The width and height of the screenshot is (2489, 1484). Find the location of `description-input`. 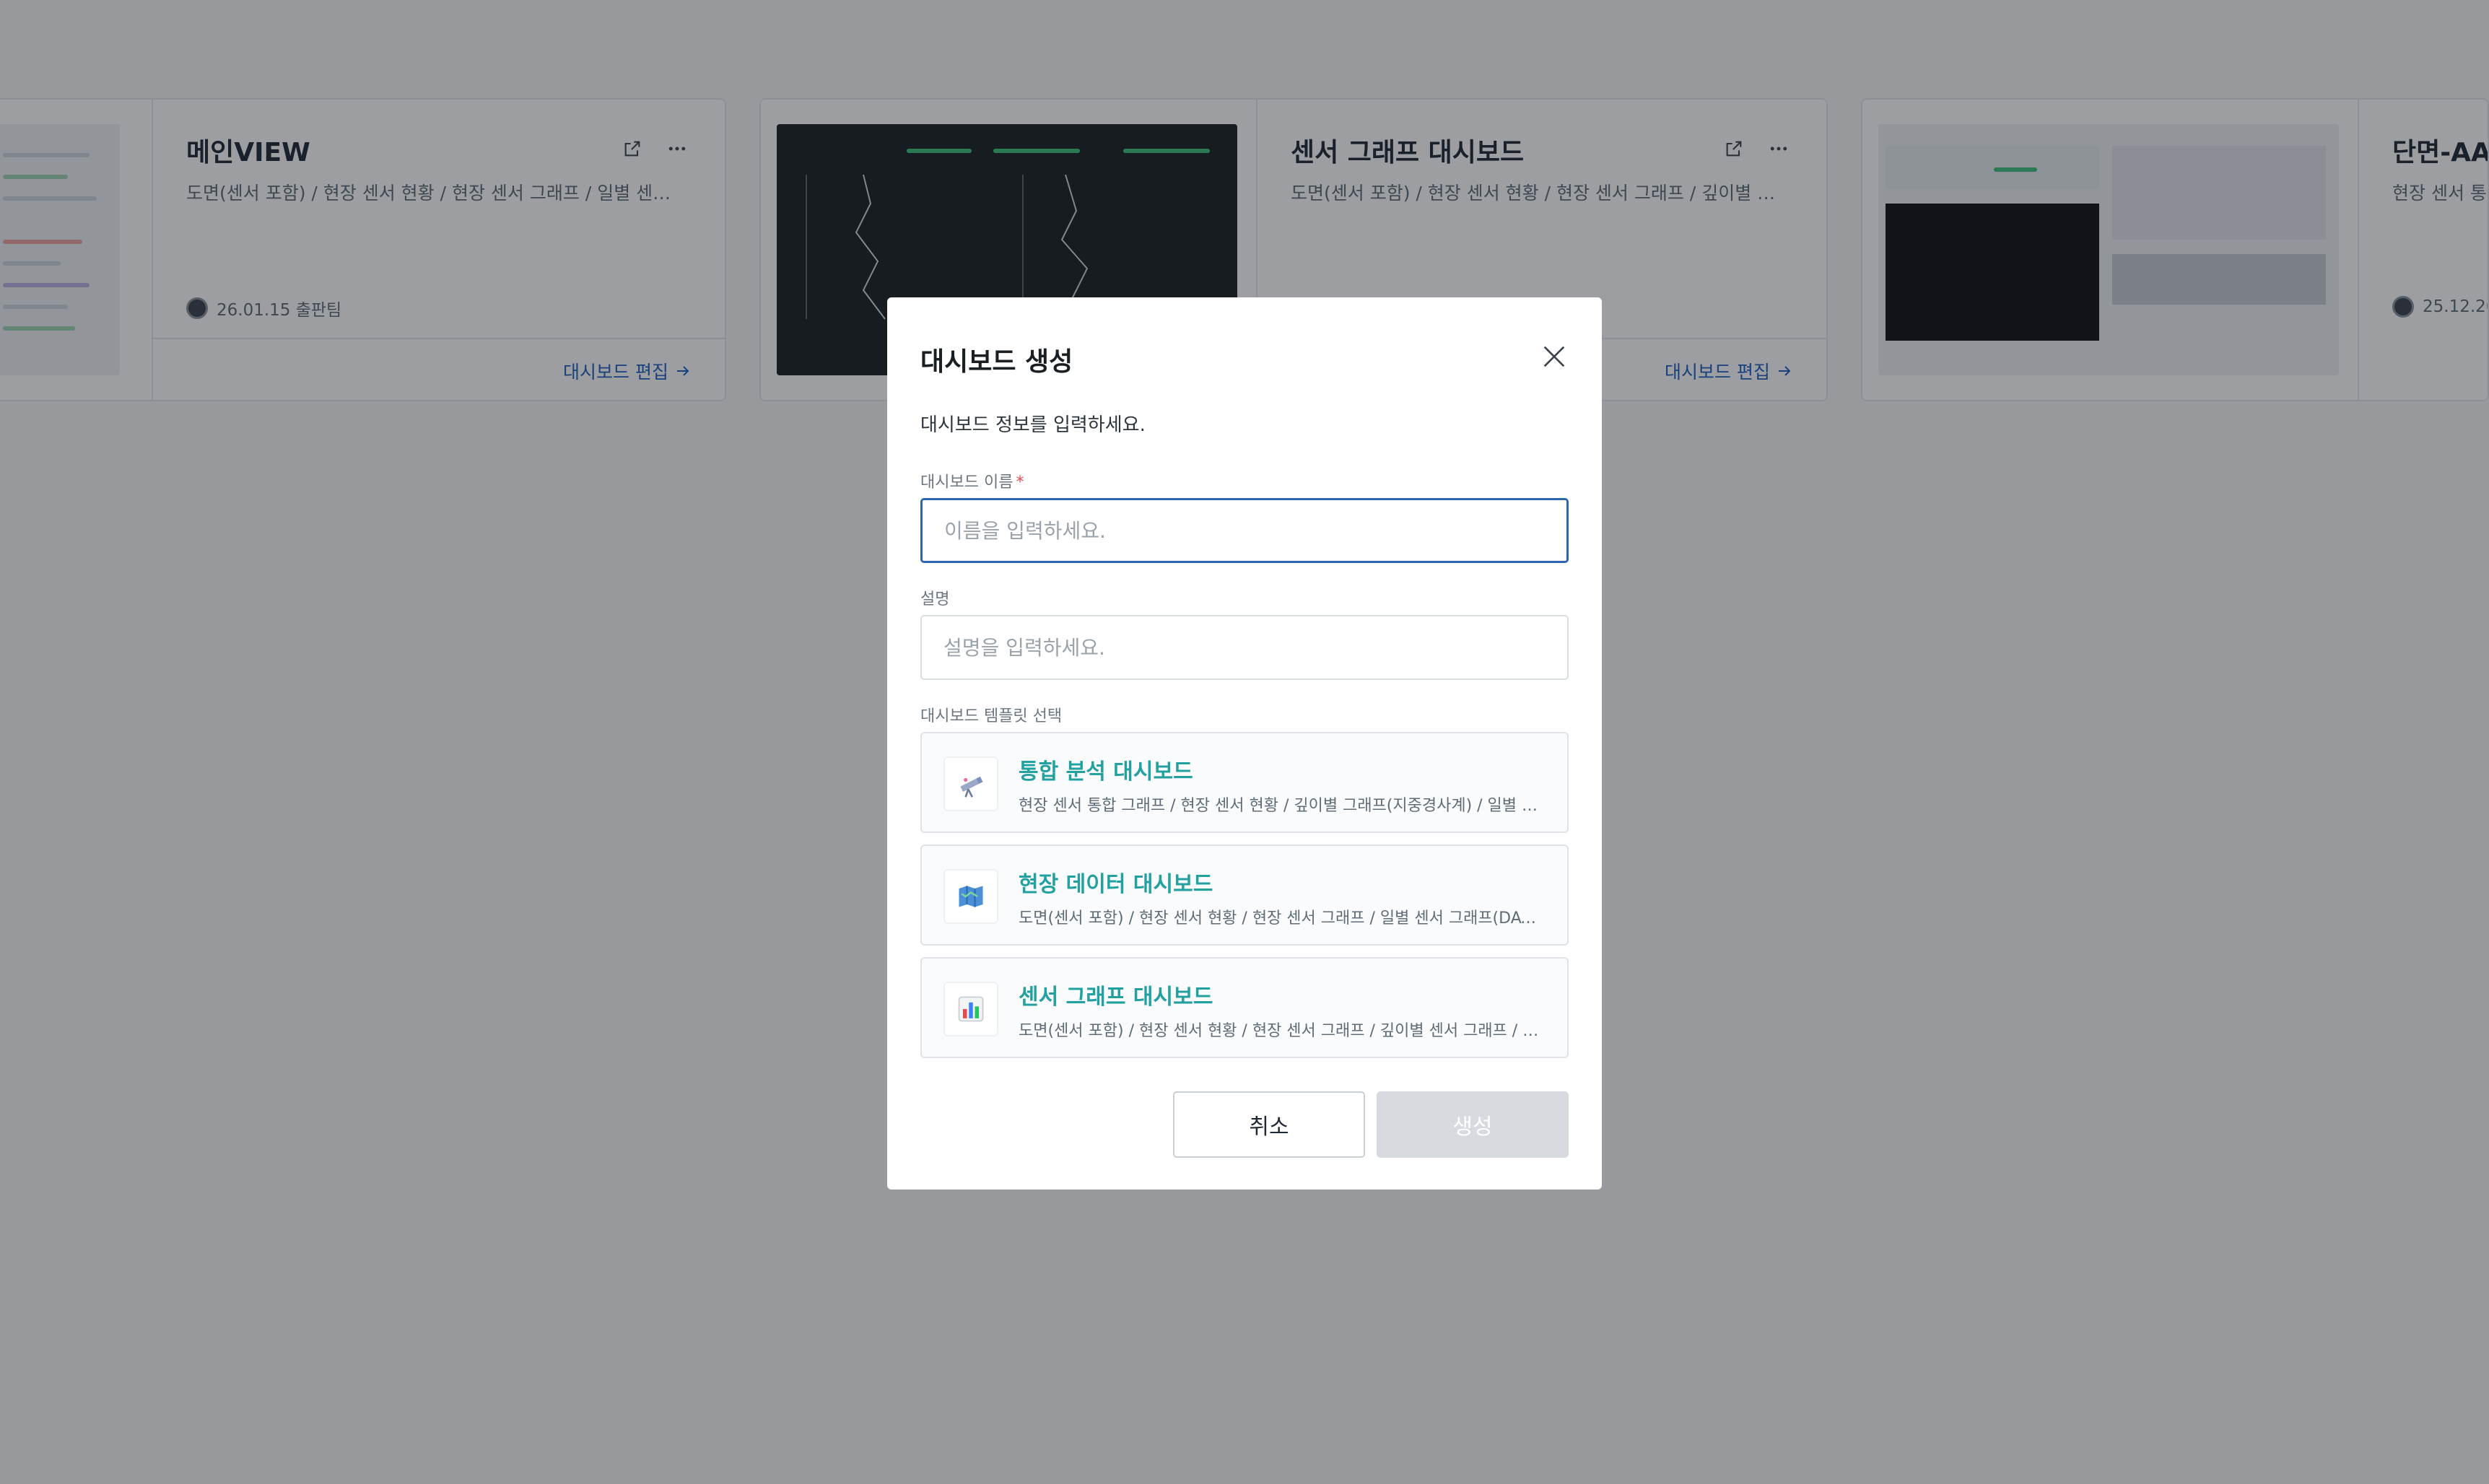

description-input is located at coordinates (1244, 647).